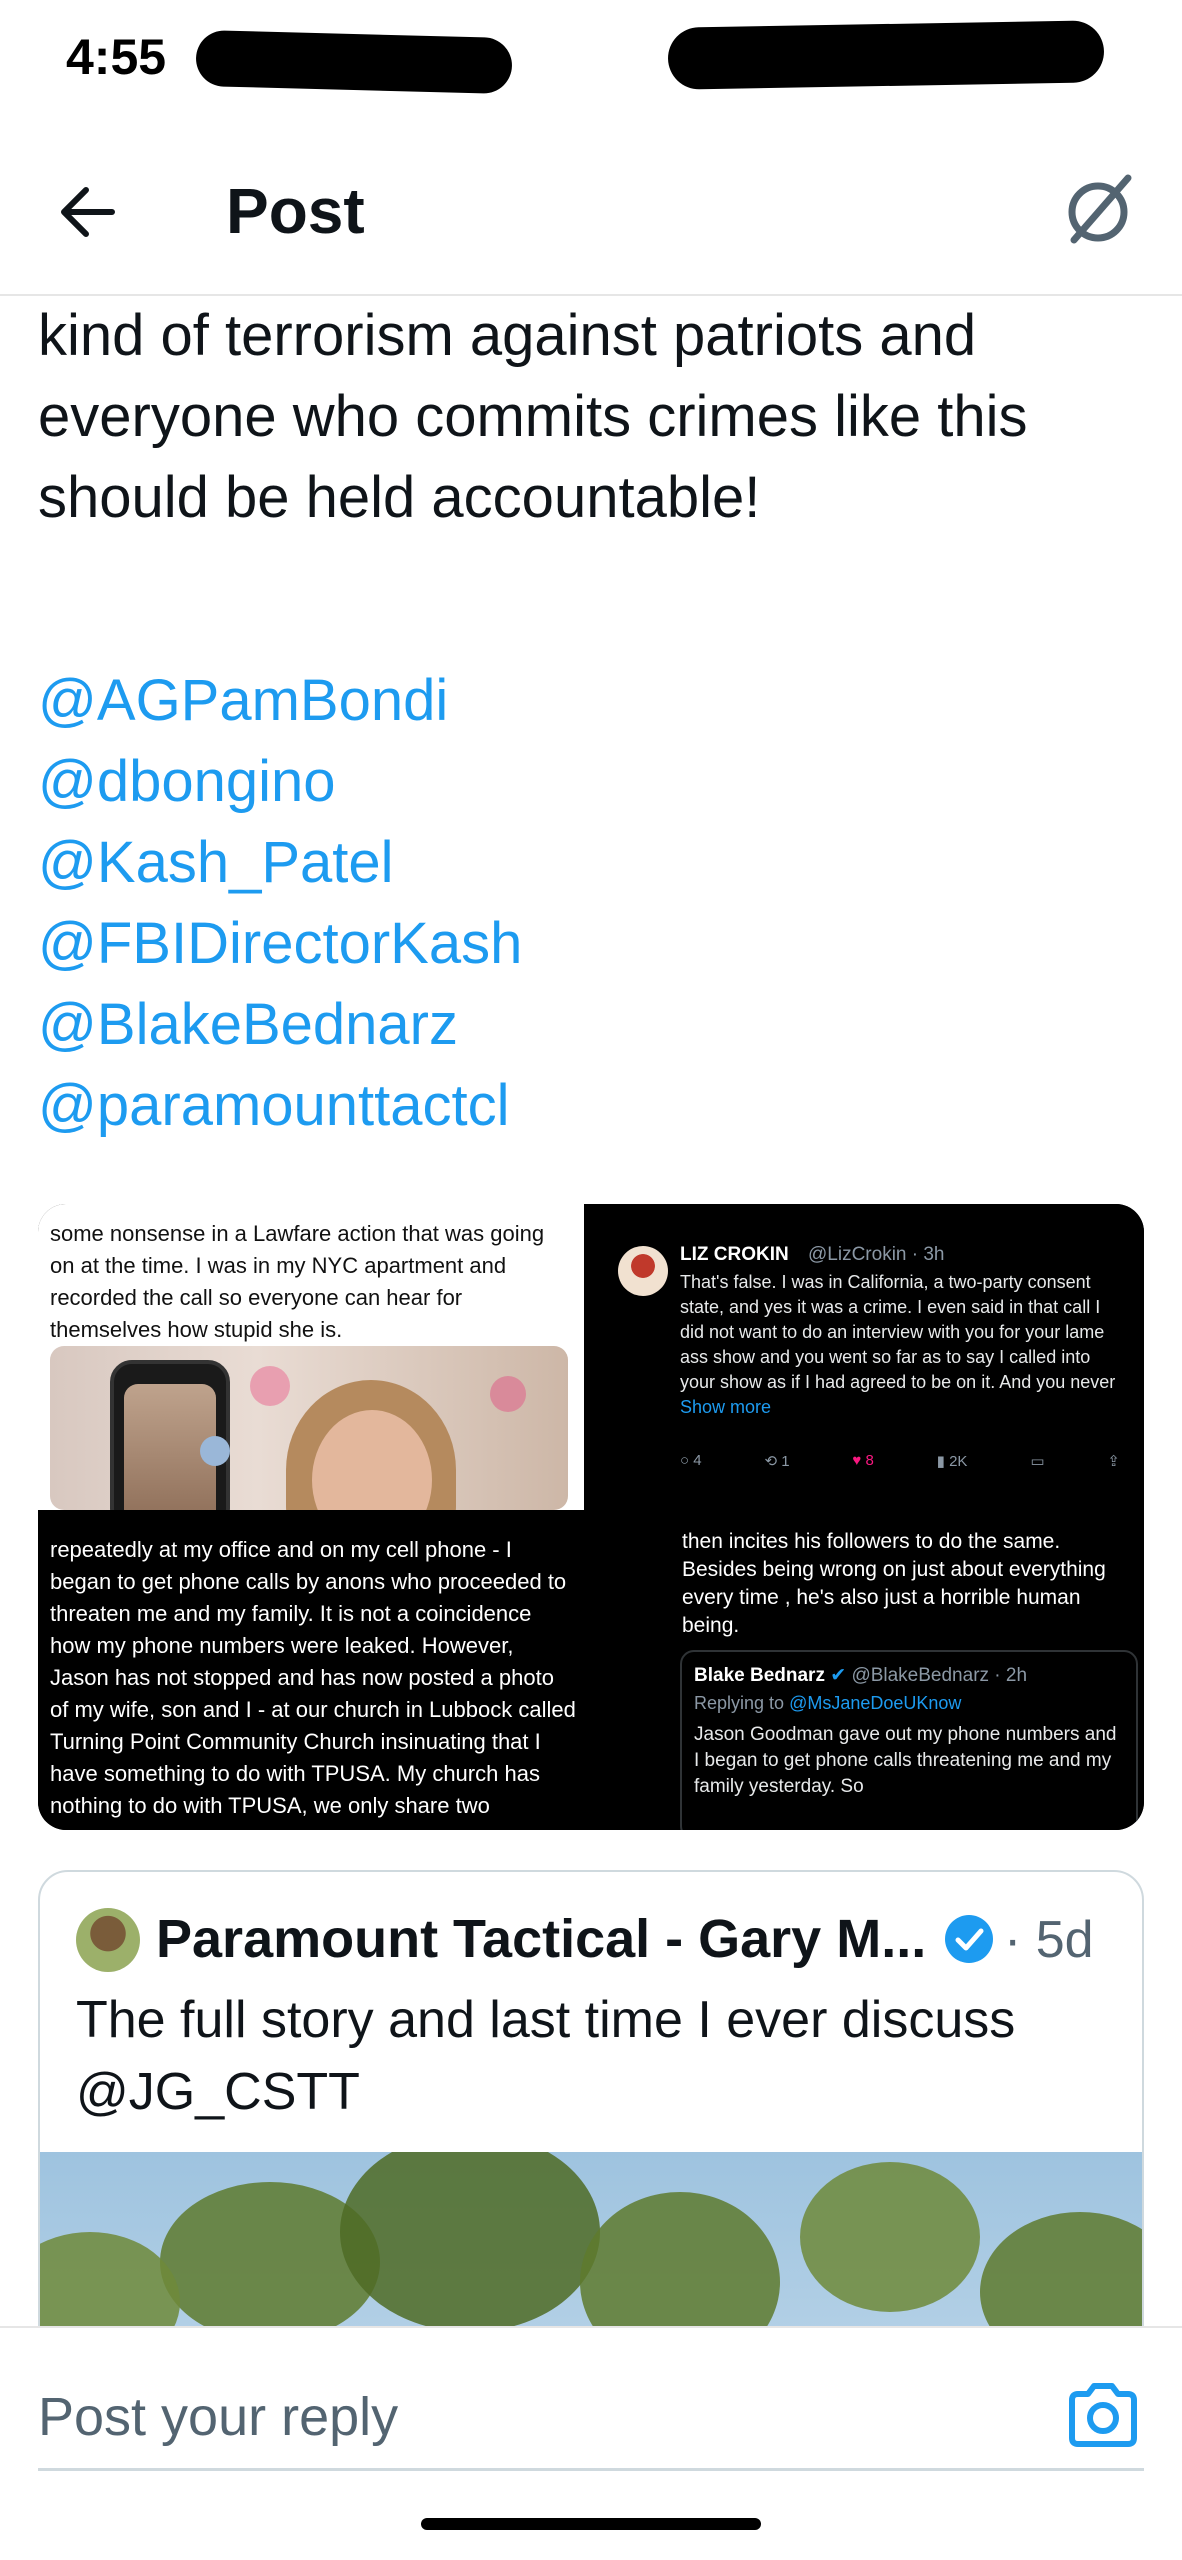 The height and width of the screenshot is (2560, 1182). I want to click on arrow-left-icon, so click(88, 212).